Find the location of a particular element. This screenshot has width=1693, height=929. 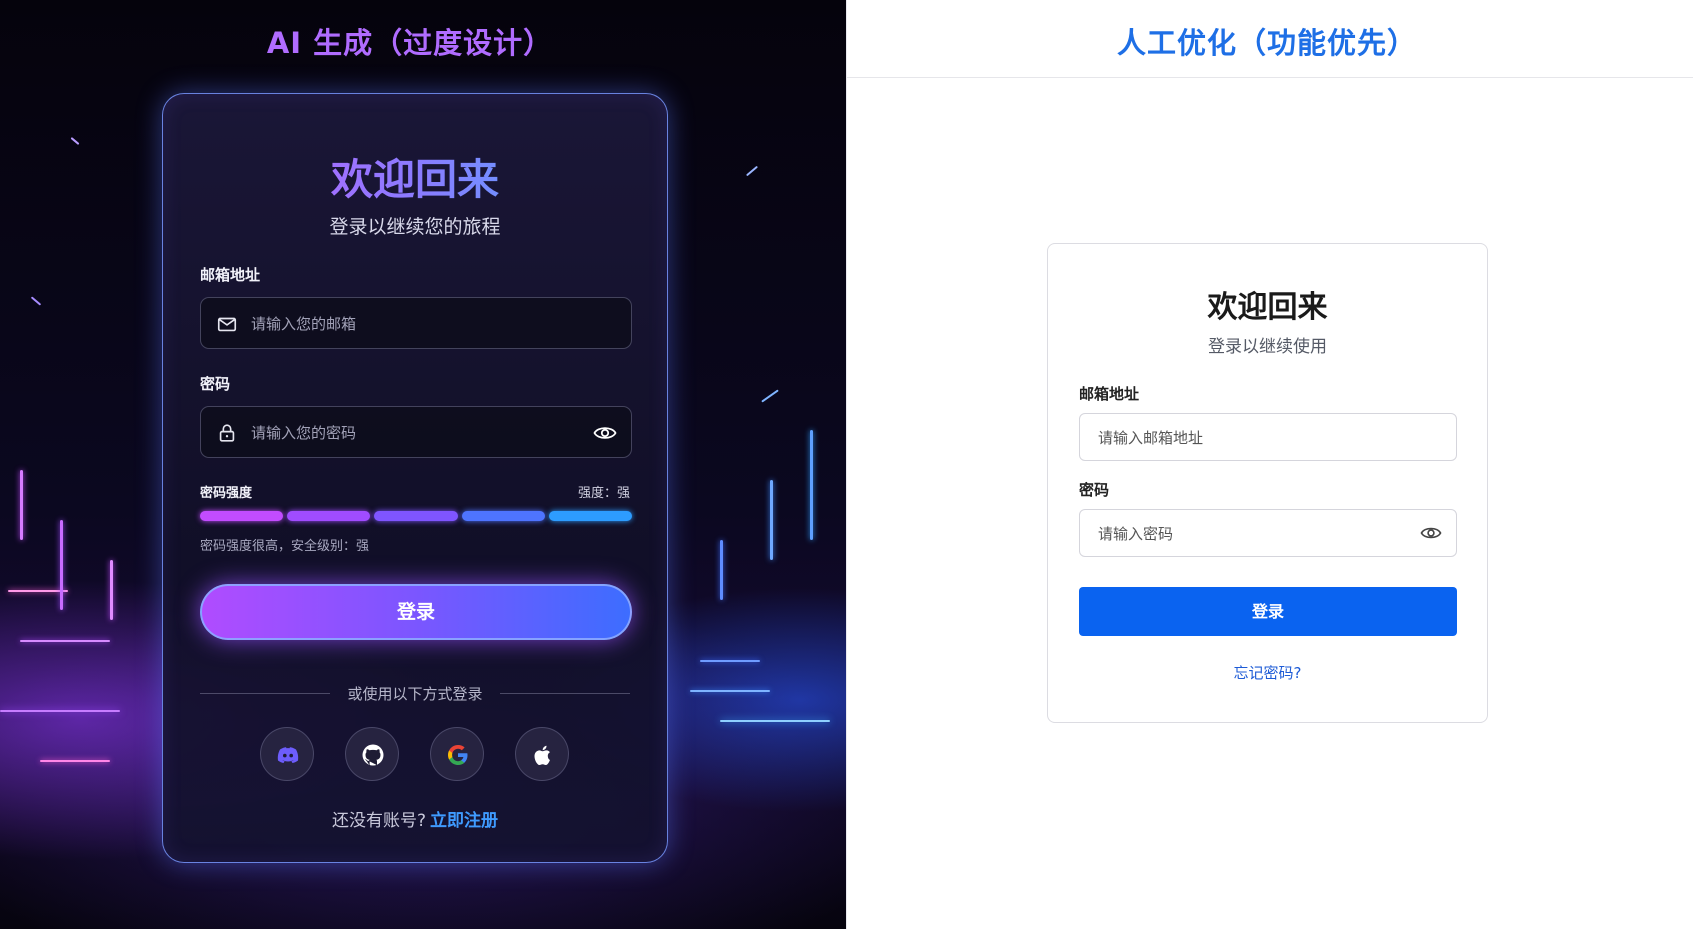

register-prompt: 还没有账号? 立即注册 is located at coordinates (415, 818).